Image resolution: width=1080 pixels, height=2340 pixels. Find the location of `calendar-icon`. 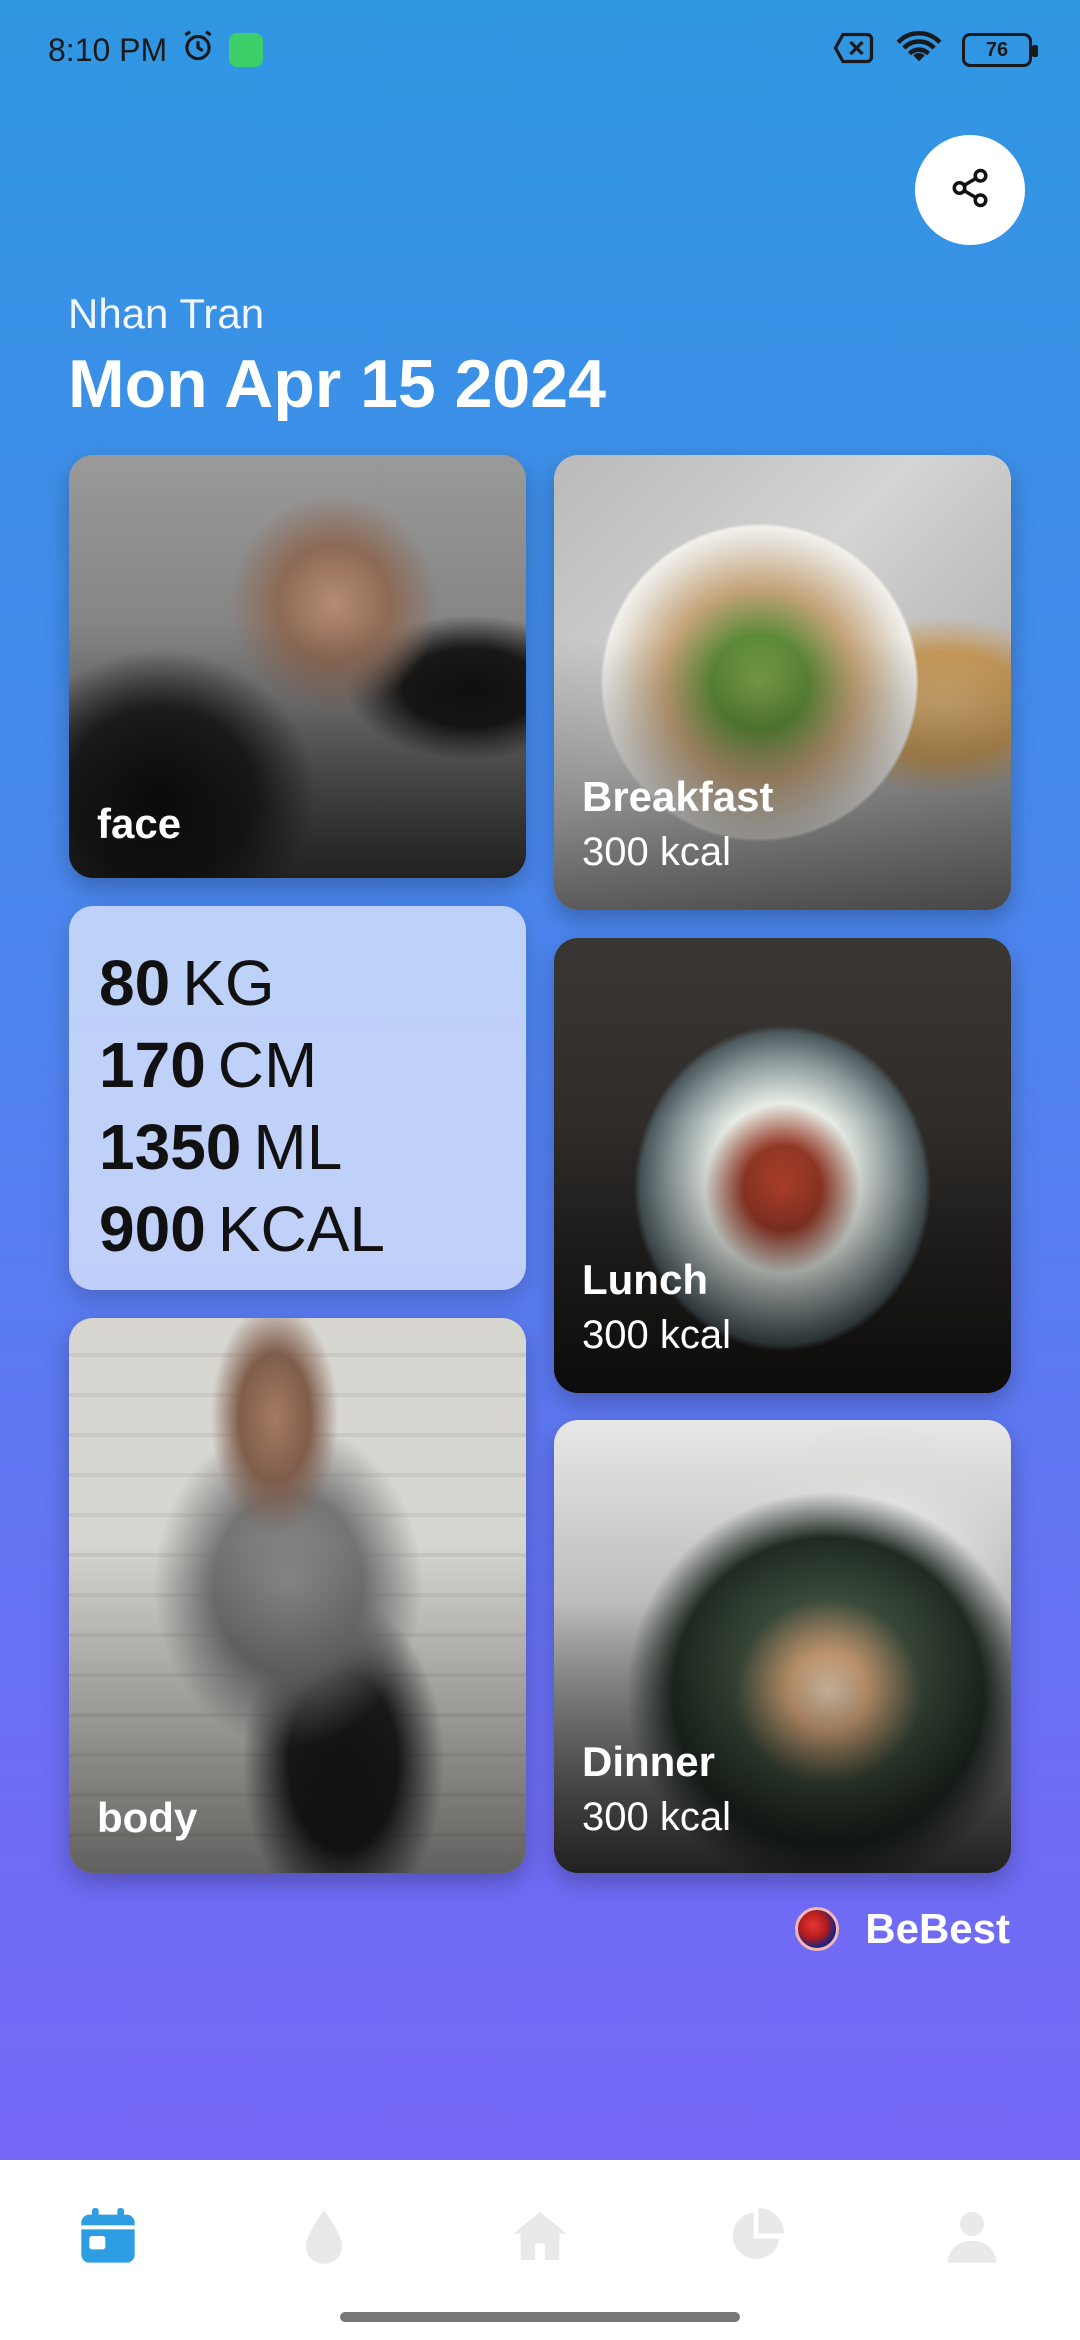

calendar-icon is located at coordinates (108, 2238).